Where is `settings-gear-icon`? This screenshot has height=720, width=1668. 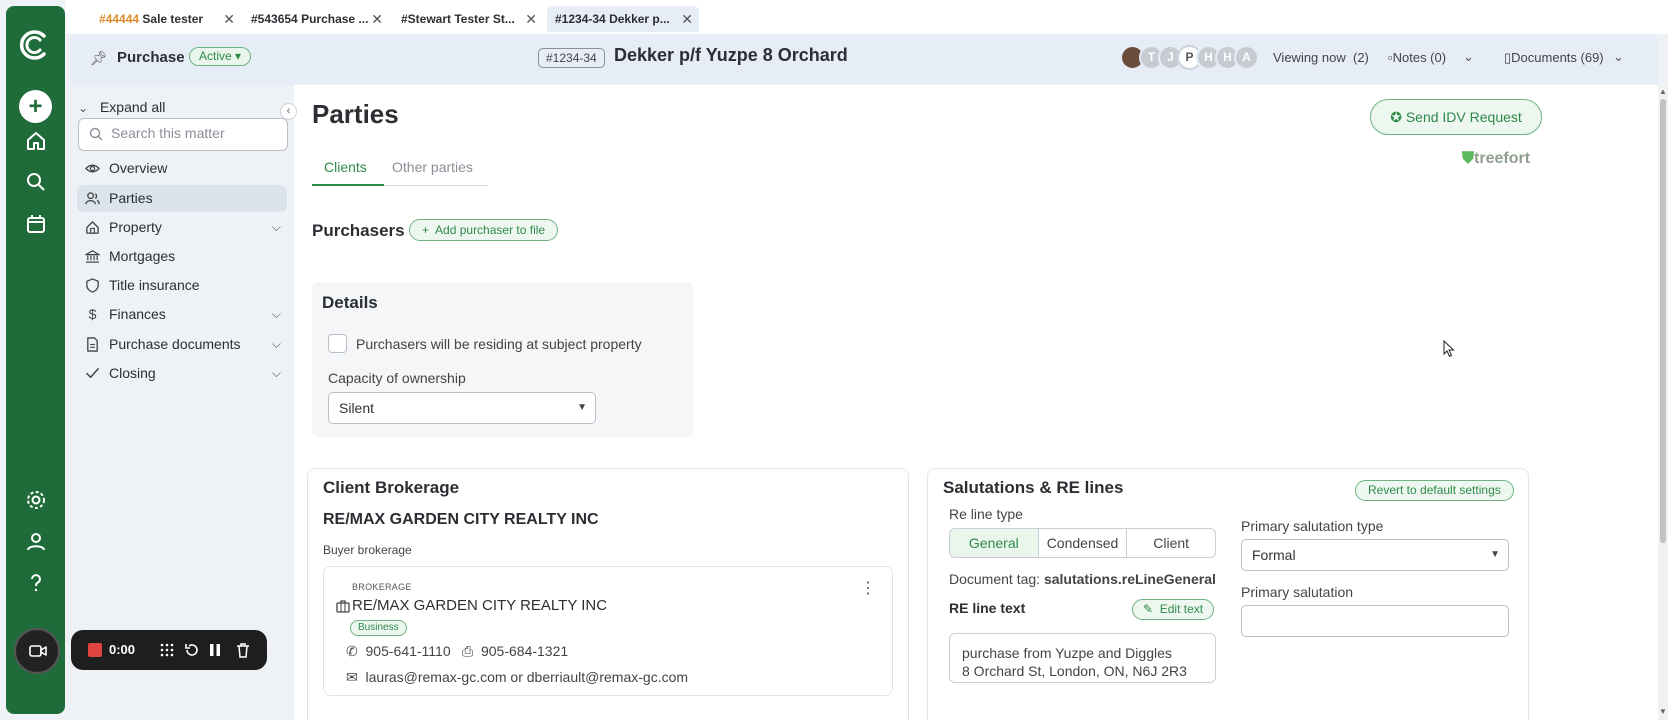 settings-gear-icon is located at coordinates (36, 500).